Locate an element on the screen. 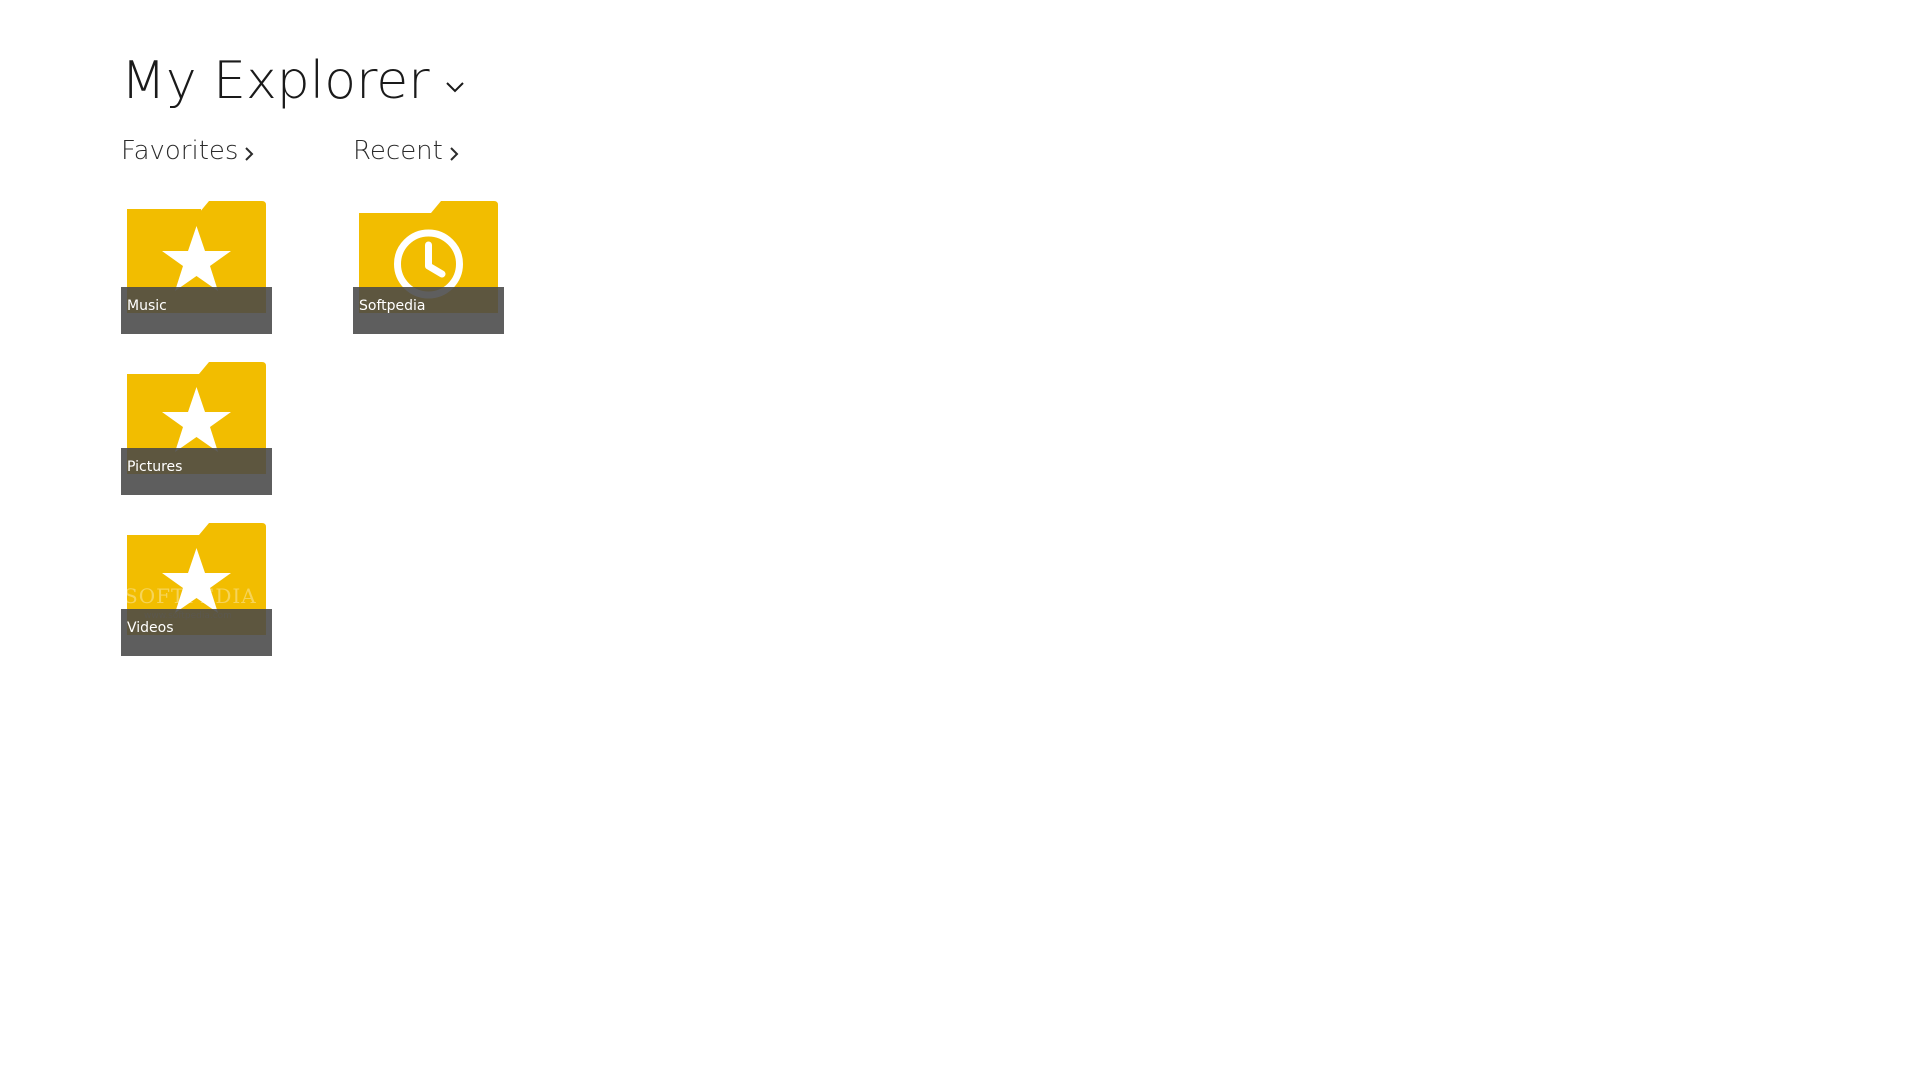 The width and height of the screenshot is (1920, 1080). favorites-group-label: Favorites is located at coordinates (180, 151).